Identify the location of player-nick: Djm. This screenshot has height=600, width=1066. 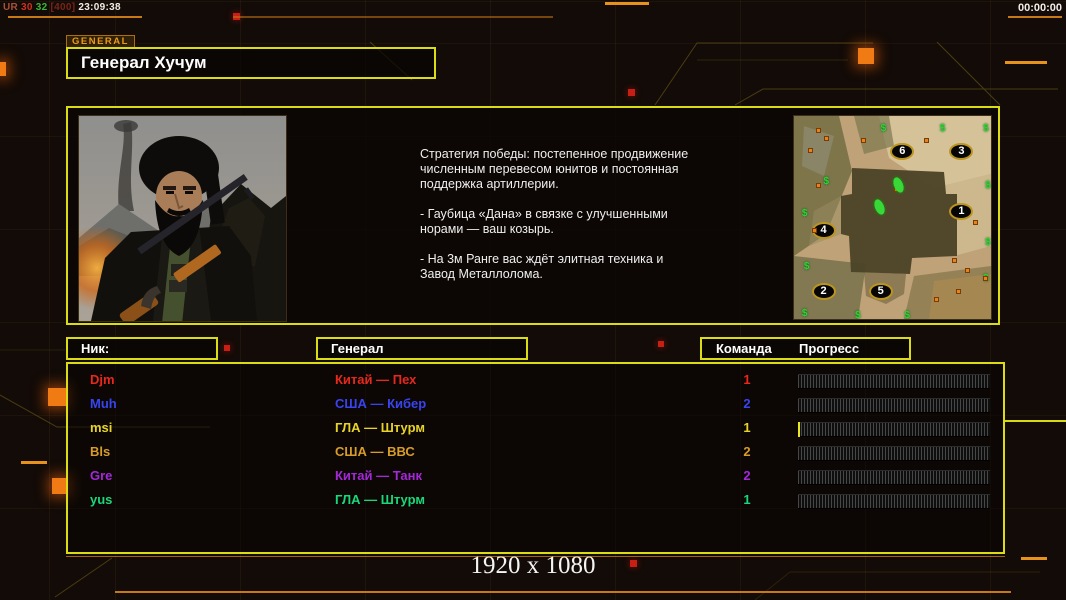
(102, 379).